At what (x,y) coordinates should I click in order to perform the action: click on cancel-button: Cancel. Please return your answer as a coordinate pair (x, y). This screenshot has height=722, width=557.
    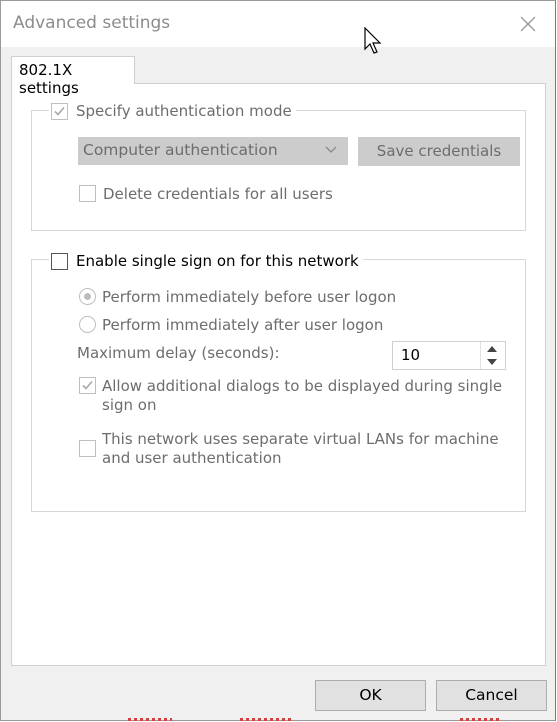
    Looking at the image, I should click on (491, 695).